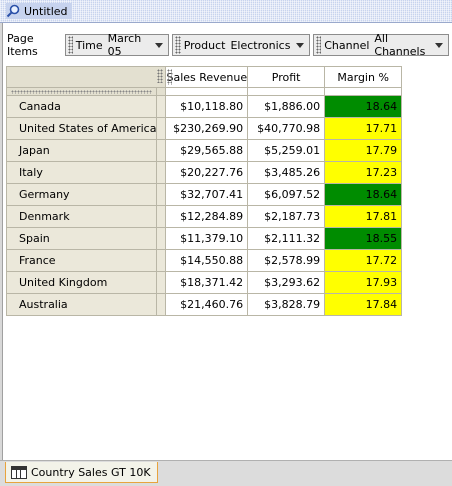  I want to click on table-row: Australia $21,460.76 $3,828.79 17.84, so click(204, 304).